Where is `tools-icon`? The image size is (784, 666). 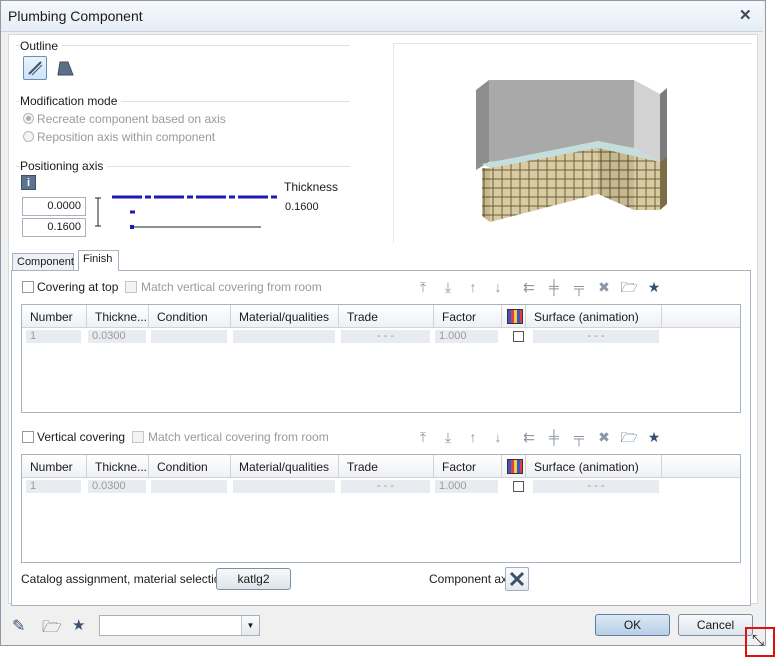 tools-icon is located at coordinates (517, 579).